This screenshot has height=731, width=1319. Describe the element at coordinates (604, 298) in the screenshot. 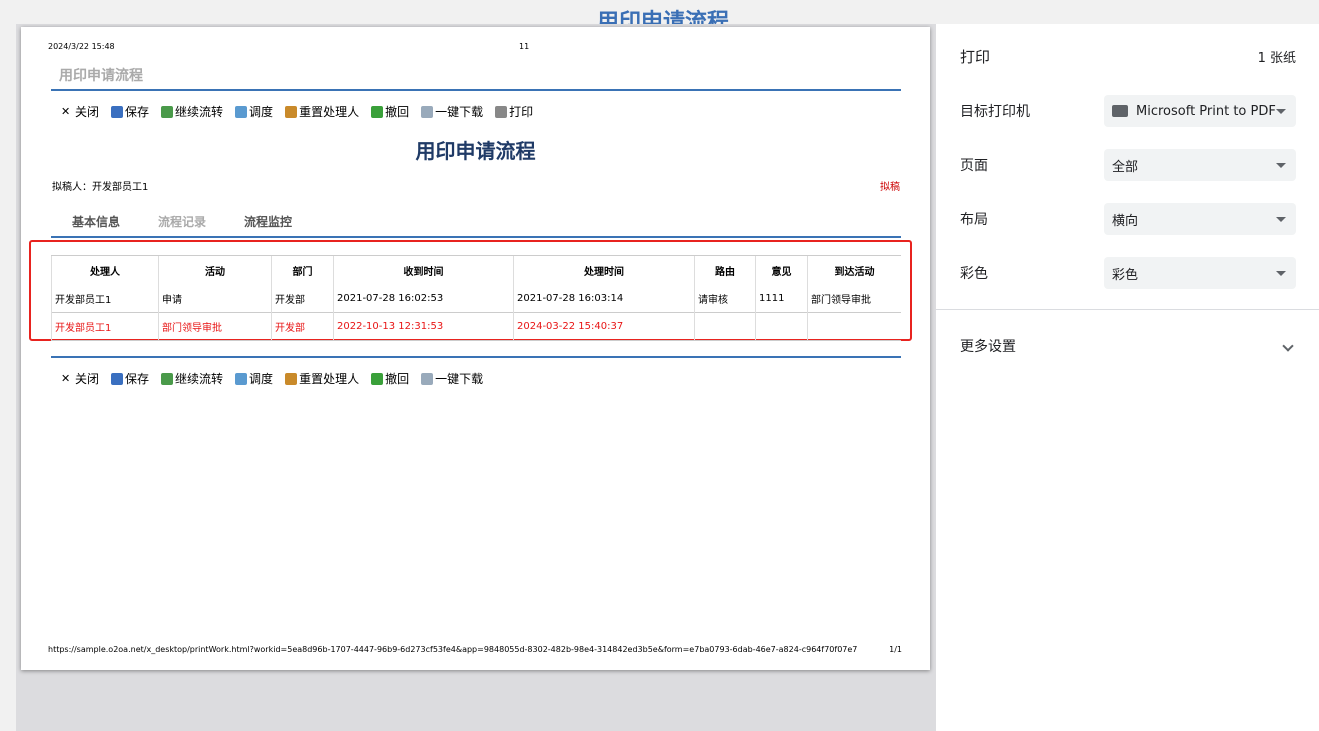

I see `table-cell: 2021-07-28 16:03:14` at that location.